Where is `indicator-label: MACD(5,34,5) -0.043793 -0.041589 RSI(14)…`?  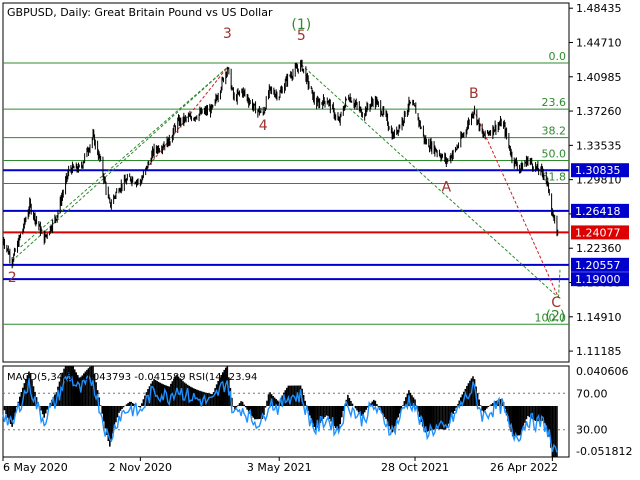
indicator-label: MACD(5,34,5) -0.043793 -0.041589 RSI(14)… is located at coordinates (132, 377).